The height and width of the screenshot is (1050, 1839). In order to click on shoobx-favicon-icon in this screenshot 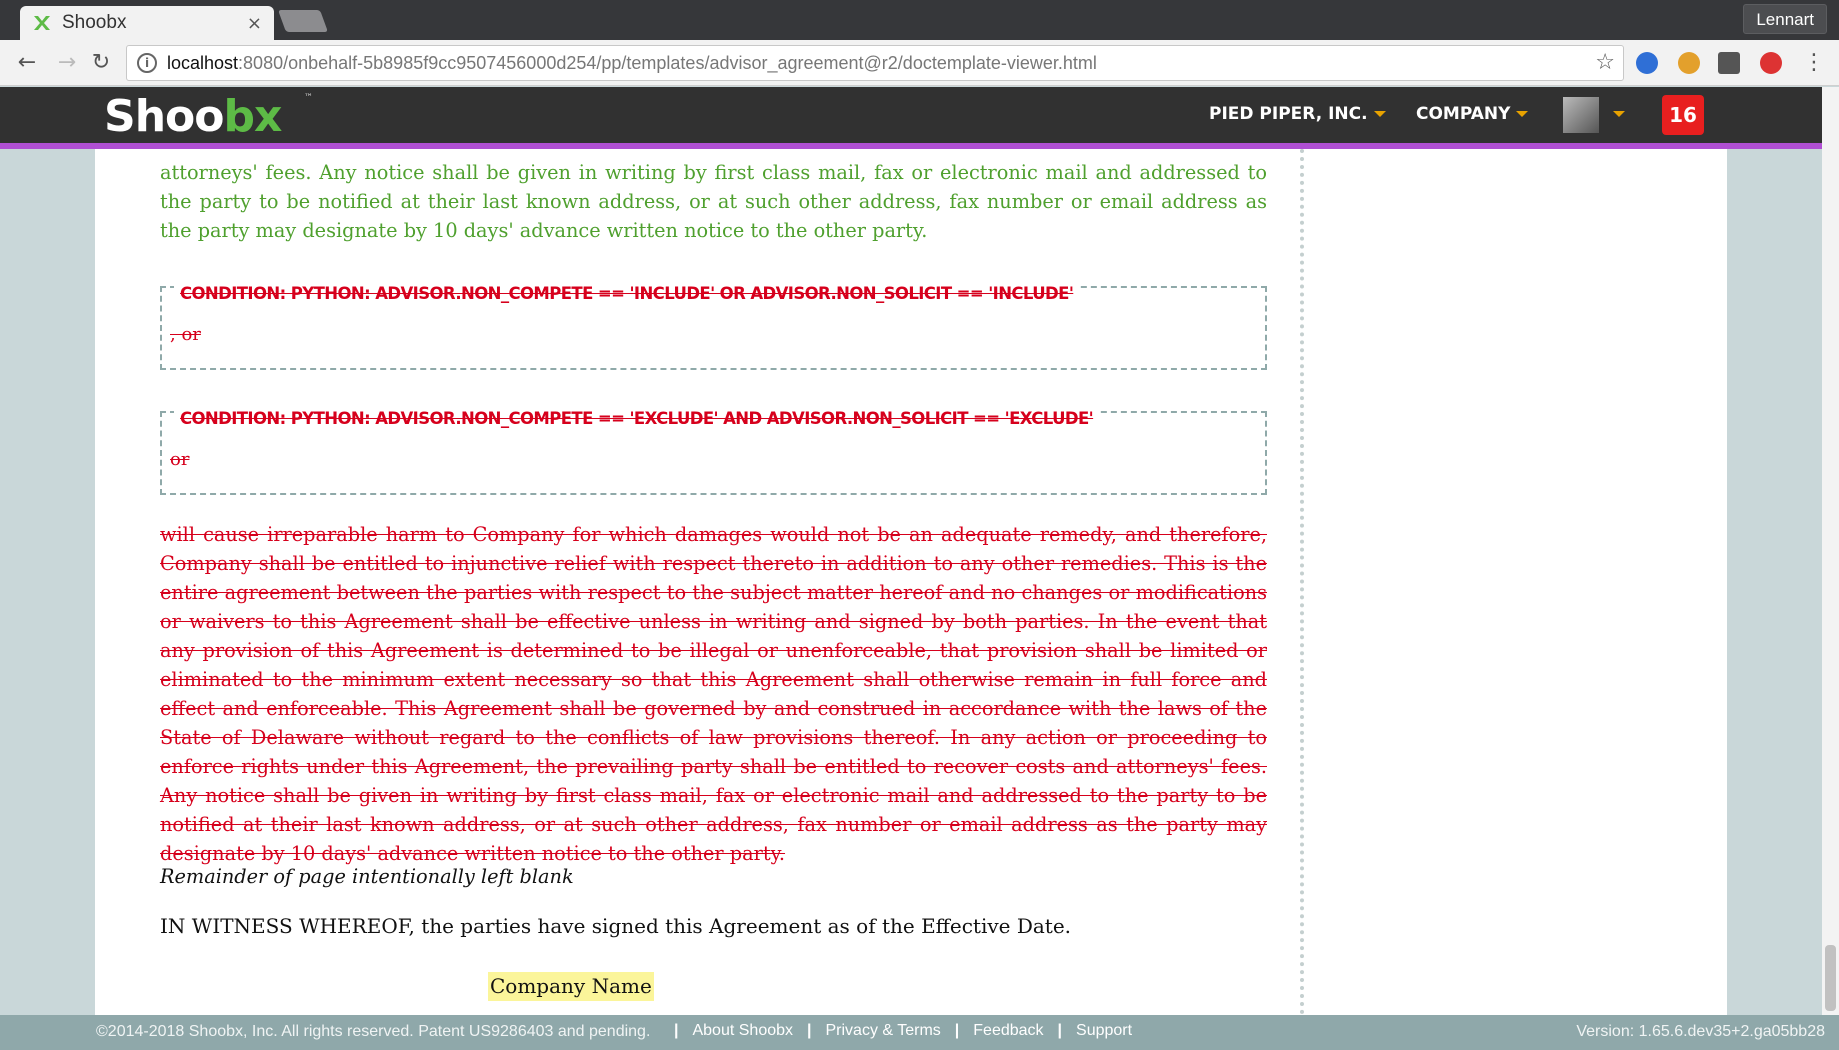, I will do `click(42, 23)`.